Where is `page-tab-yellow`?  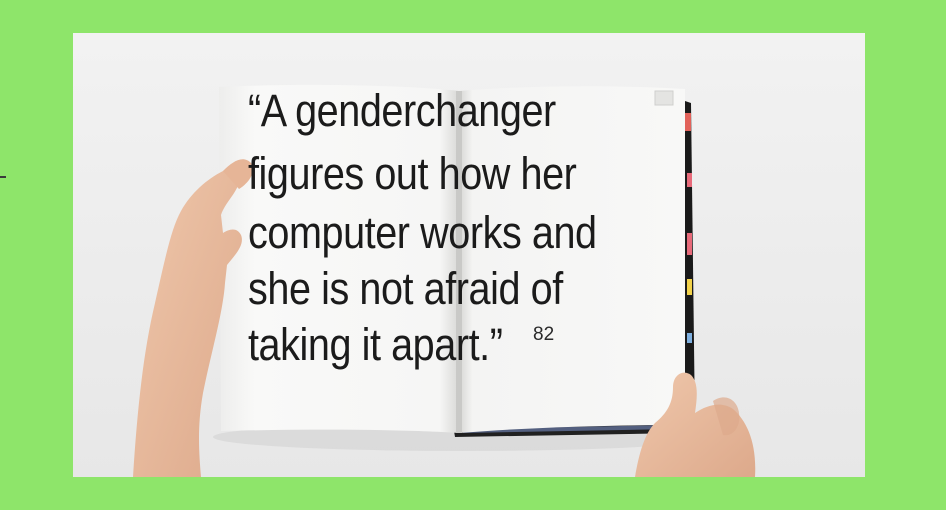
page-tab-yellow is located at coordinates (689, 287).